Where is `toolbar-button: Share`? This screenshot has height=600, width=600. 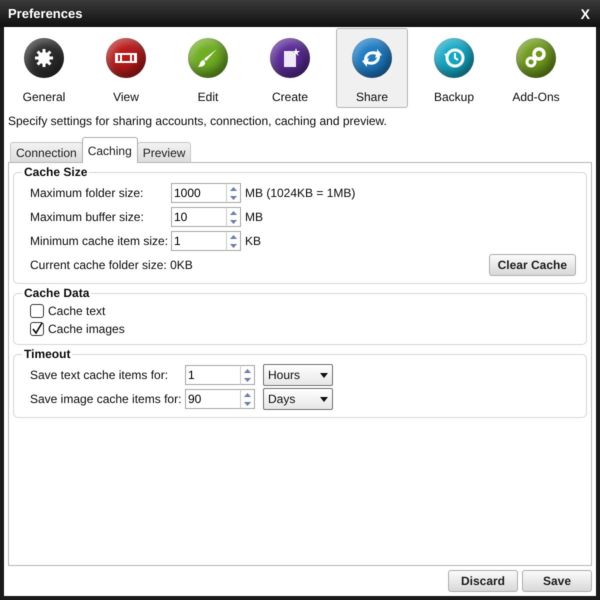 toolbar-button: Share is located at coordinates (372, 68).